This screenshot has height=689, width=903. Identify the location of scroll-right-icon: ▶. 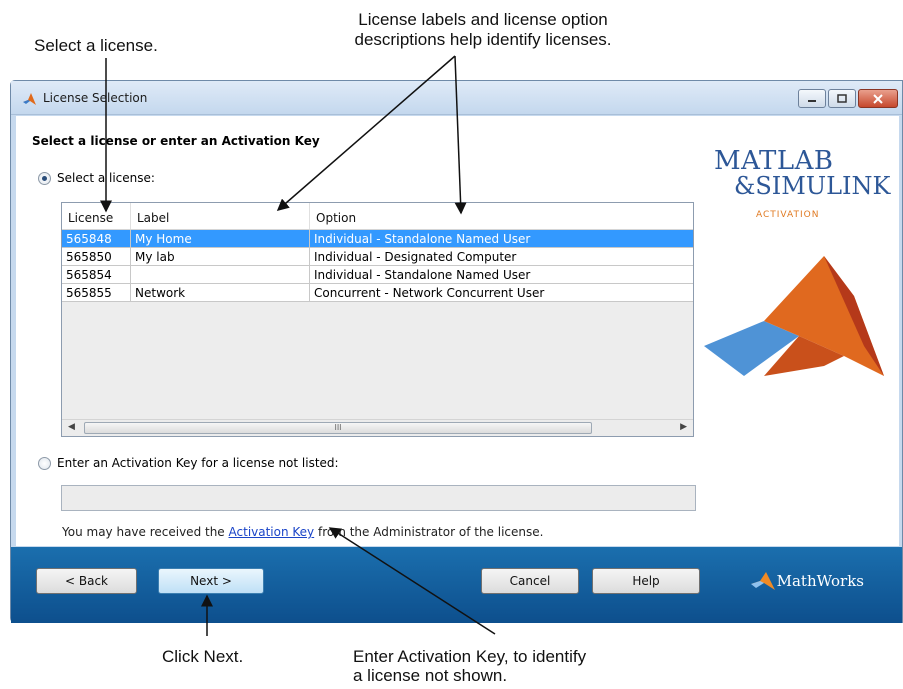
(683, 427).